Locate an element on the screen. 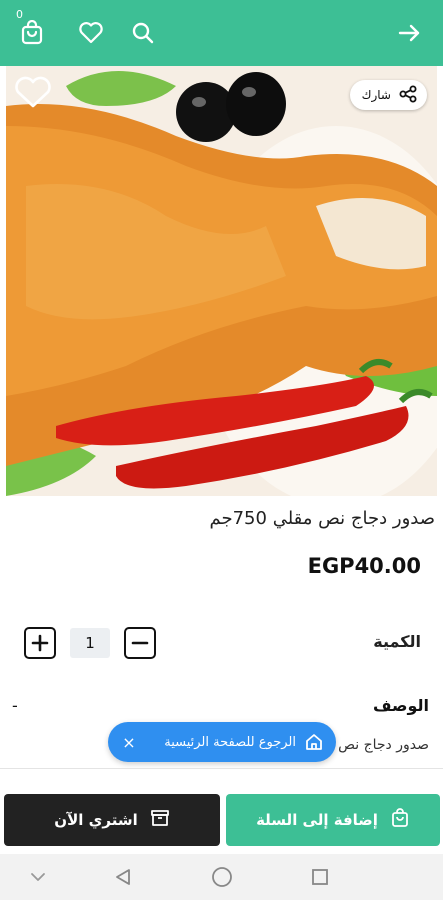  quantity-value: 1 is located at coordinates (90, 643).